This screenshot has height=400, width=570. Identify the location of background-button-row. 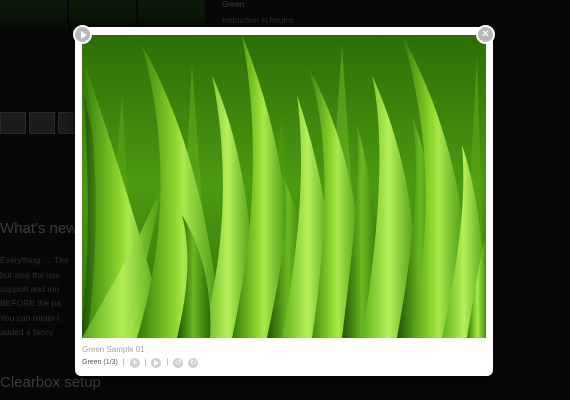
(42, 123).